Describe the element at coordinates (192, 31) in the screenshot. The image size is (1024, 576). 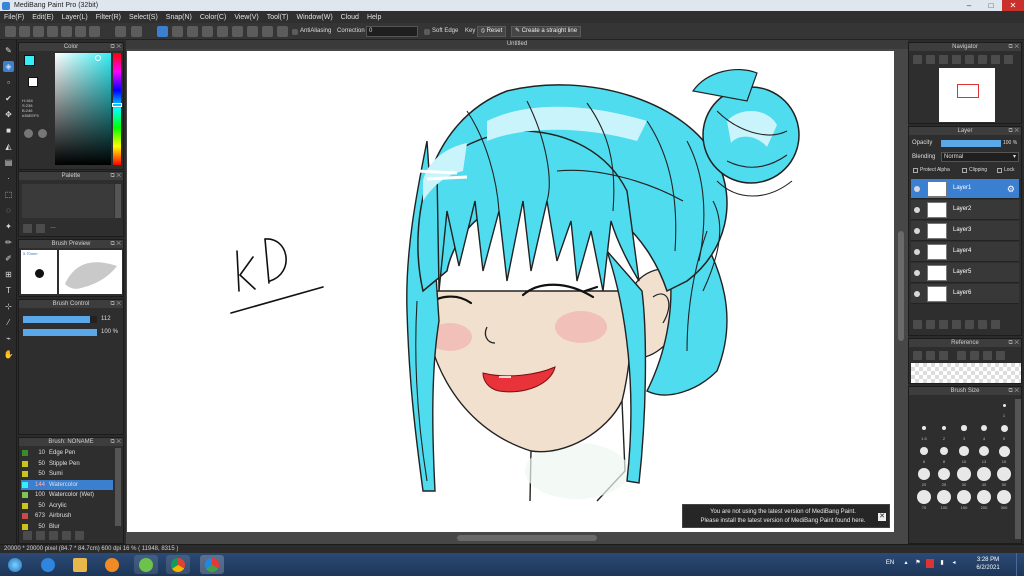
I see `snap-parallel-icon` at that location.